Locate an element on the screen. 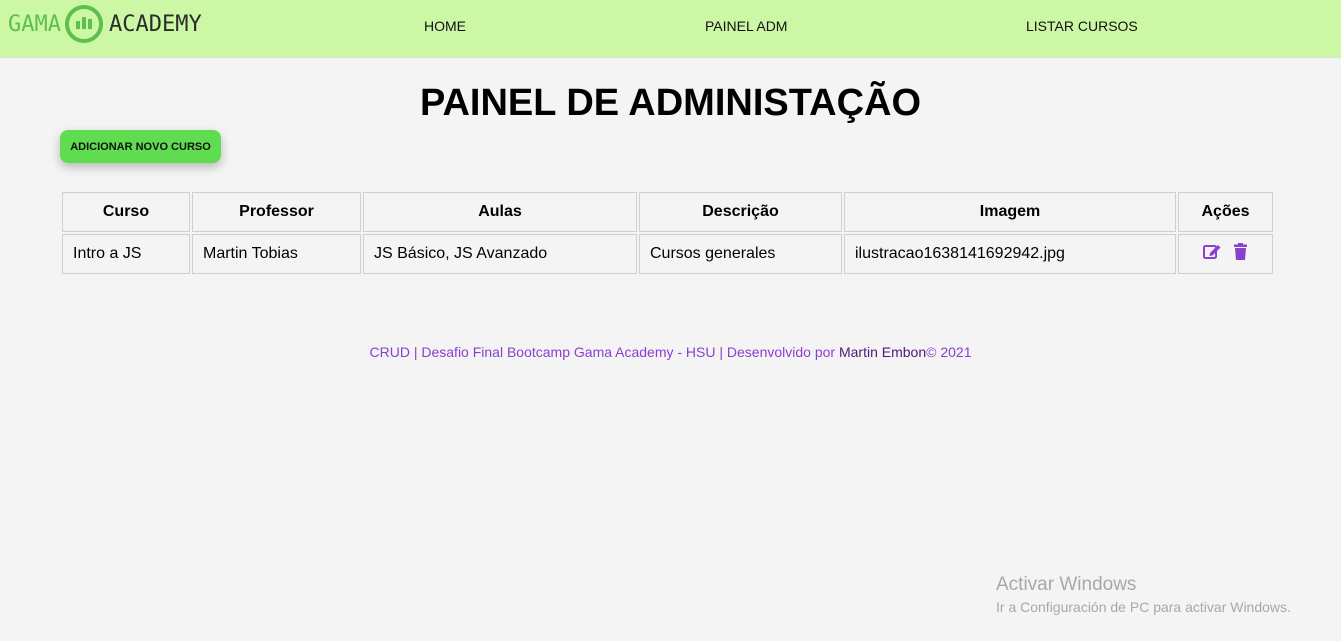  column-header-aulas: Aulas is located at coordinates (500, 212).